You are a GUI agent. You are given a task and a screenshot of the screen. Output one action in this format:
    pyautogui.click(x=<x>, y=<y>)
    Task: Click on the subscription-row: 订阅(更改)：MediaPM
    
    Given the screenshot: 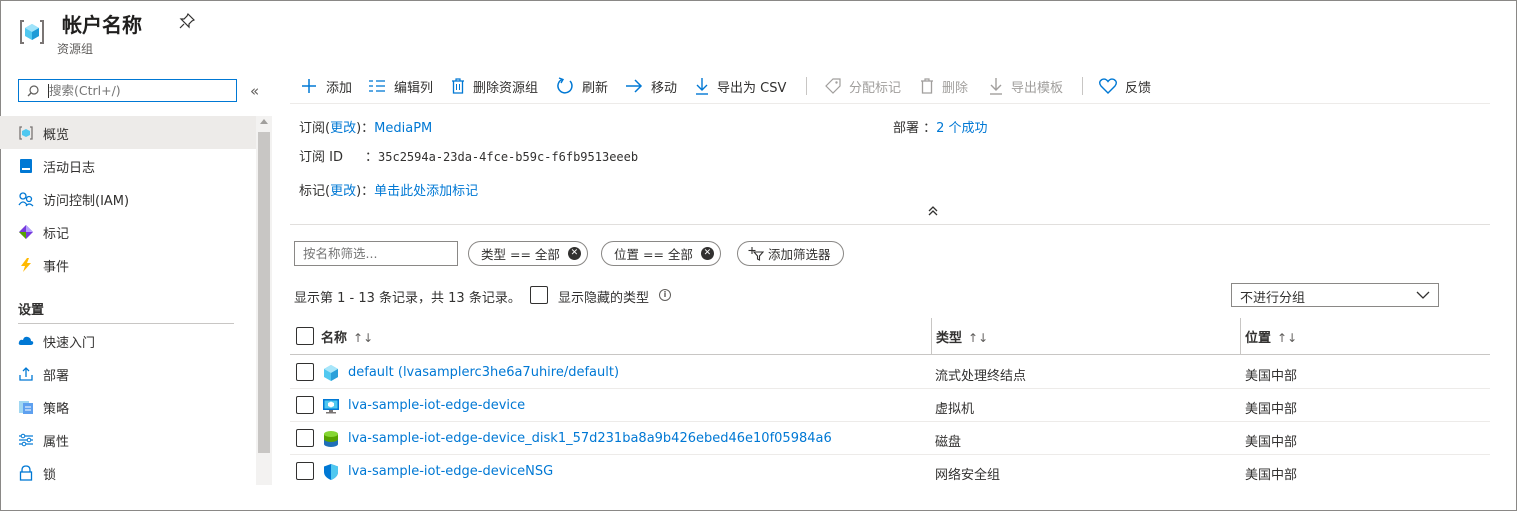 What is the action you would take?
    pyautogui.click(x=365, y=126)
    